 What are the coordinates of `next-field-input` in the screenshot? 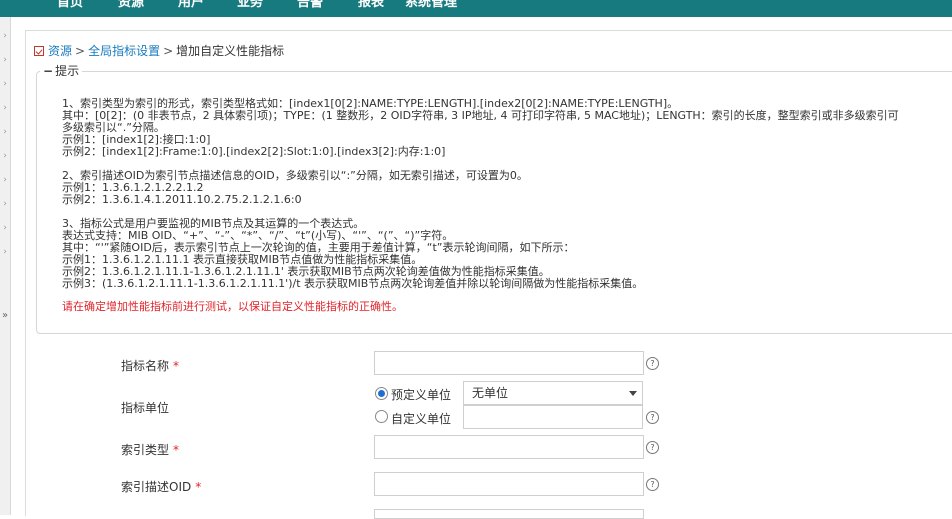 It's located at (509, 514).